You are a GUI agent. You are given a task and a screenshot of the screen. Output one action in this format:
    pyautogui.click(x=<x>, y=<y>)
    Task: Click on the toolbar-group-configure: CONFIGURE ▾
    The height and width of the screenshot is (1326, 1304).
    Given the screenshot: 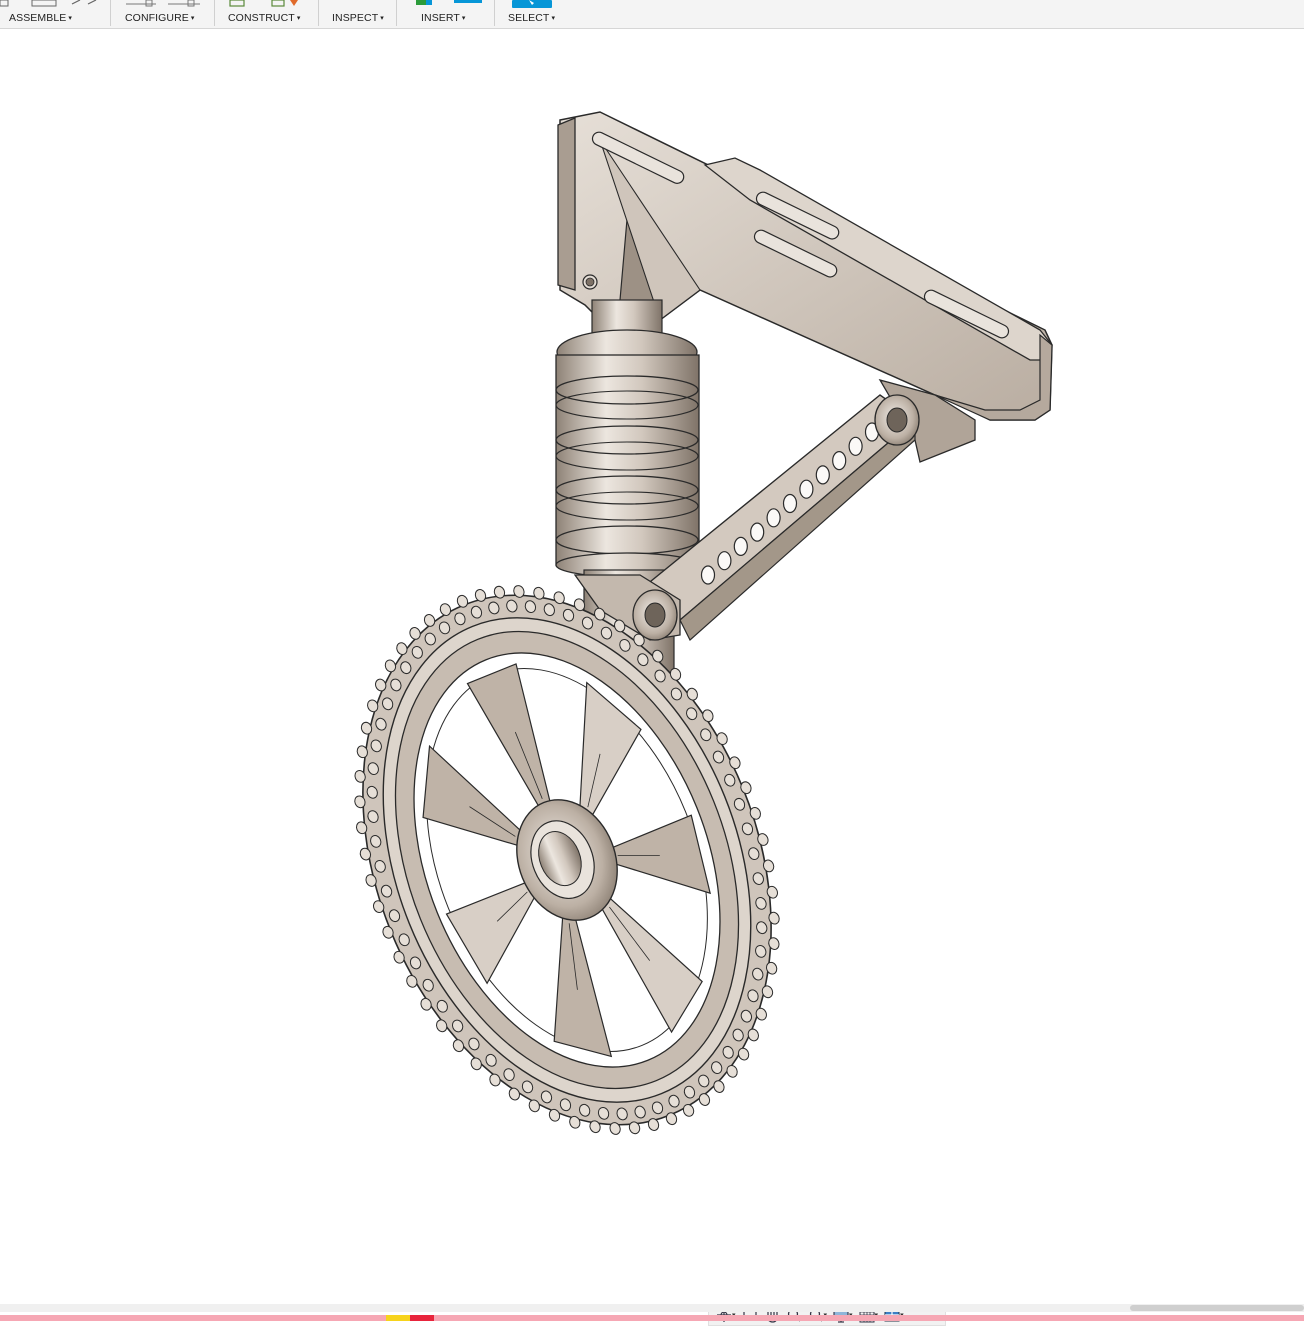 What is the action you would take?
    pyautogui.click(x=162, y=14)
    